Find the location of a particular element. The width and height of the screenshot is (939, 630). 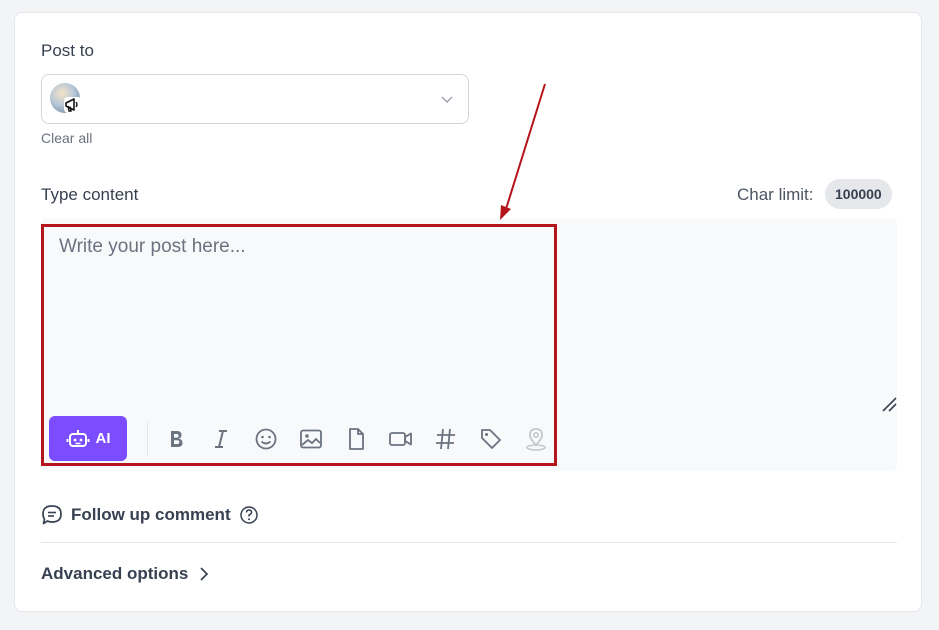

follow-up-comment: Follow up comment is located at coordinates (150, 515).